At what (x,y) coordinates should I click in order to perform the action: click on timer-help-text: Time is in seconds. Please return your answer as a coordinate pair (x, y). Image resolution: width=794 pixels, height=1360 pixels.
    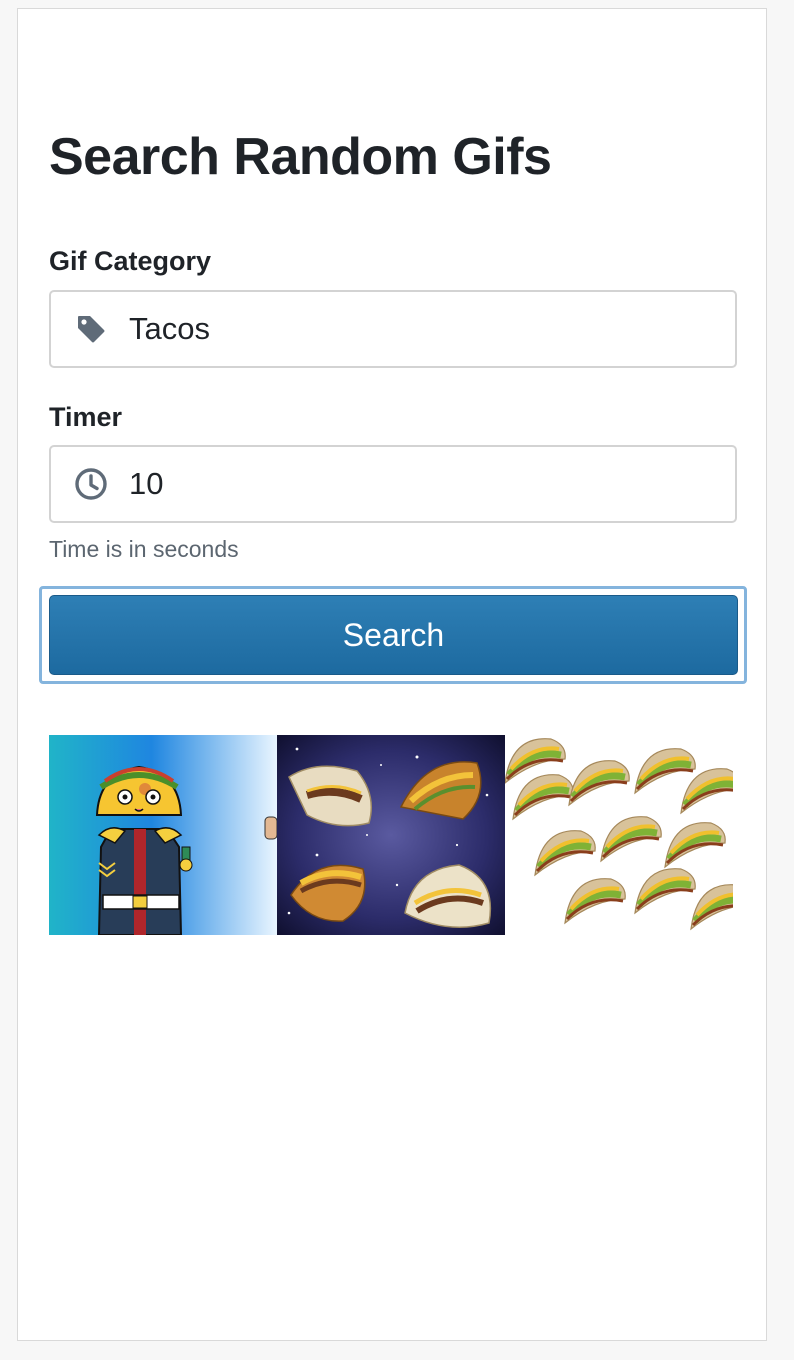
    Looking at the image, I should click on (144, 549).